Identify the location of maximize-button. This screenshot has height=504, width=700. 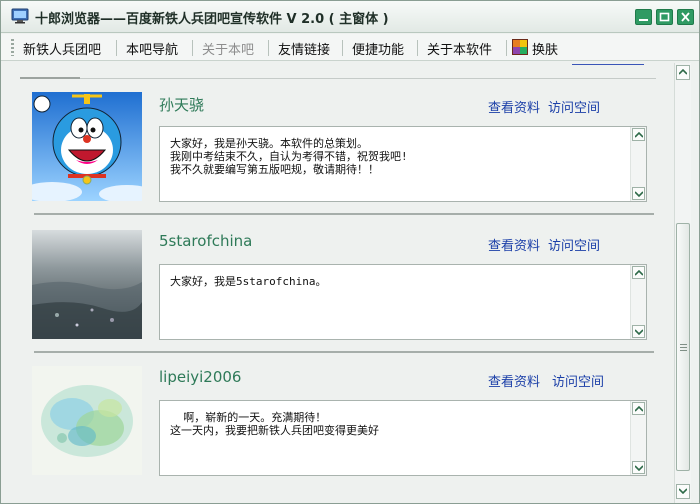
(664, 17).